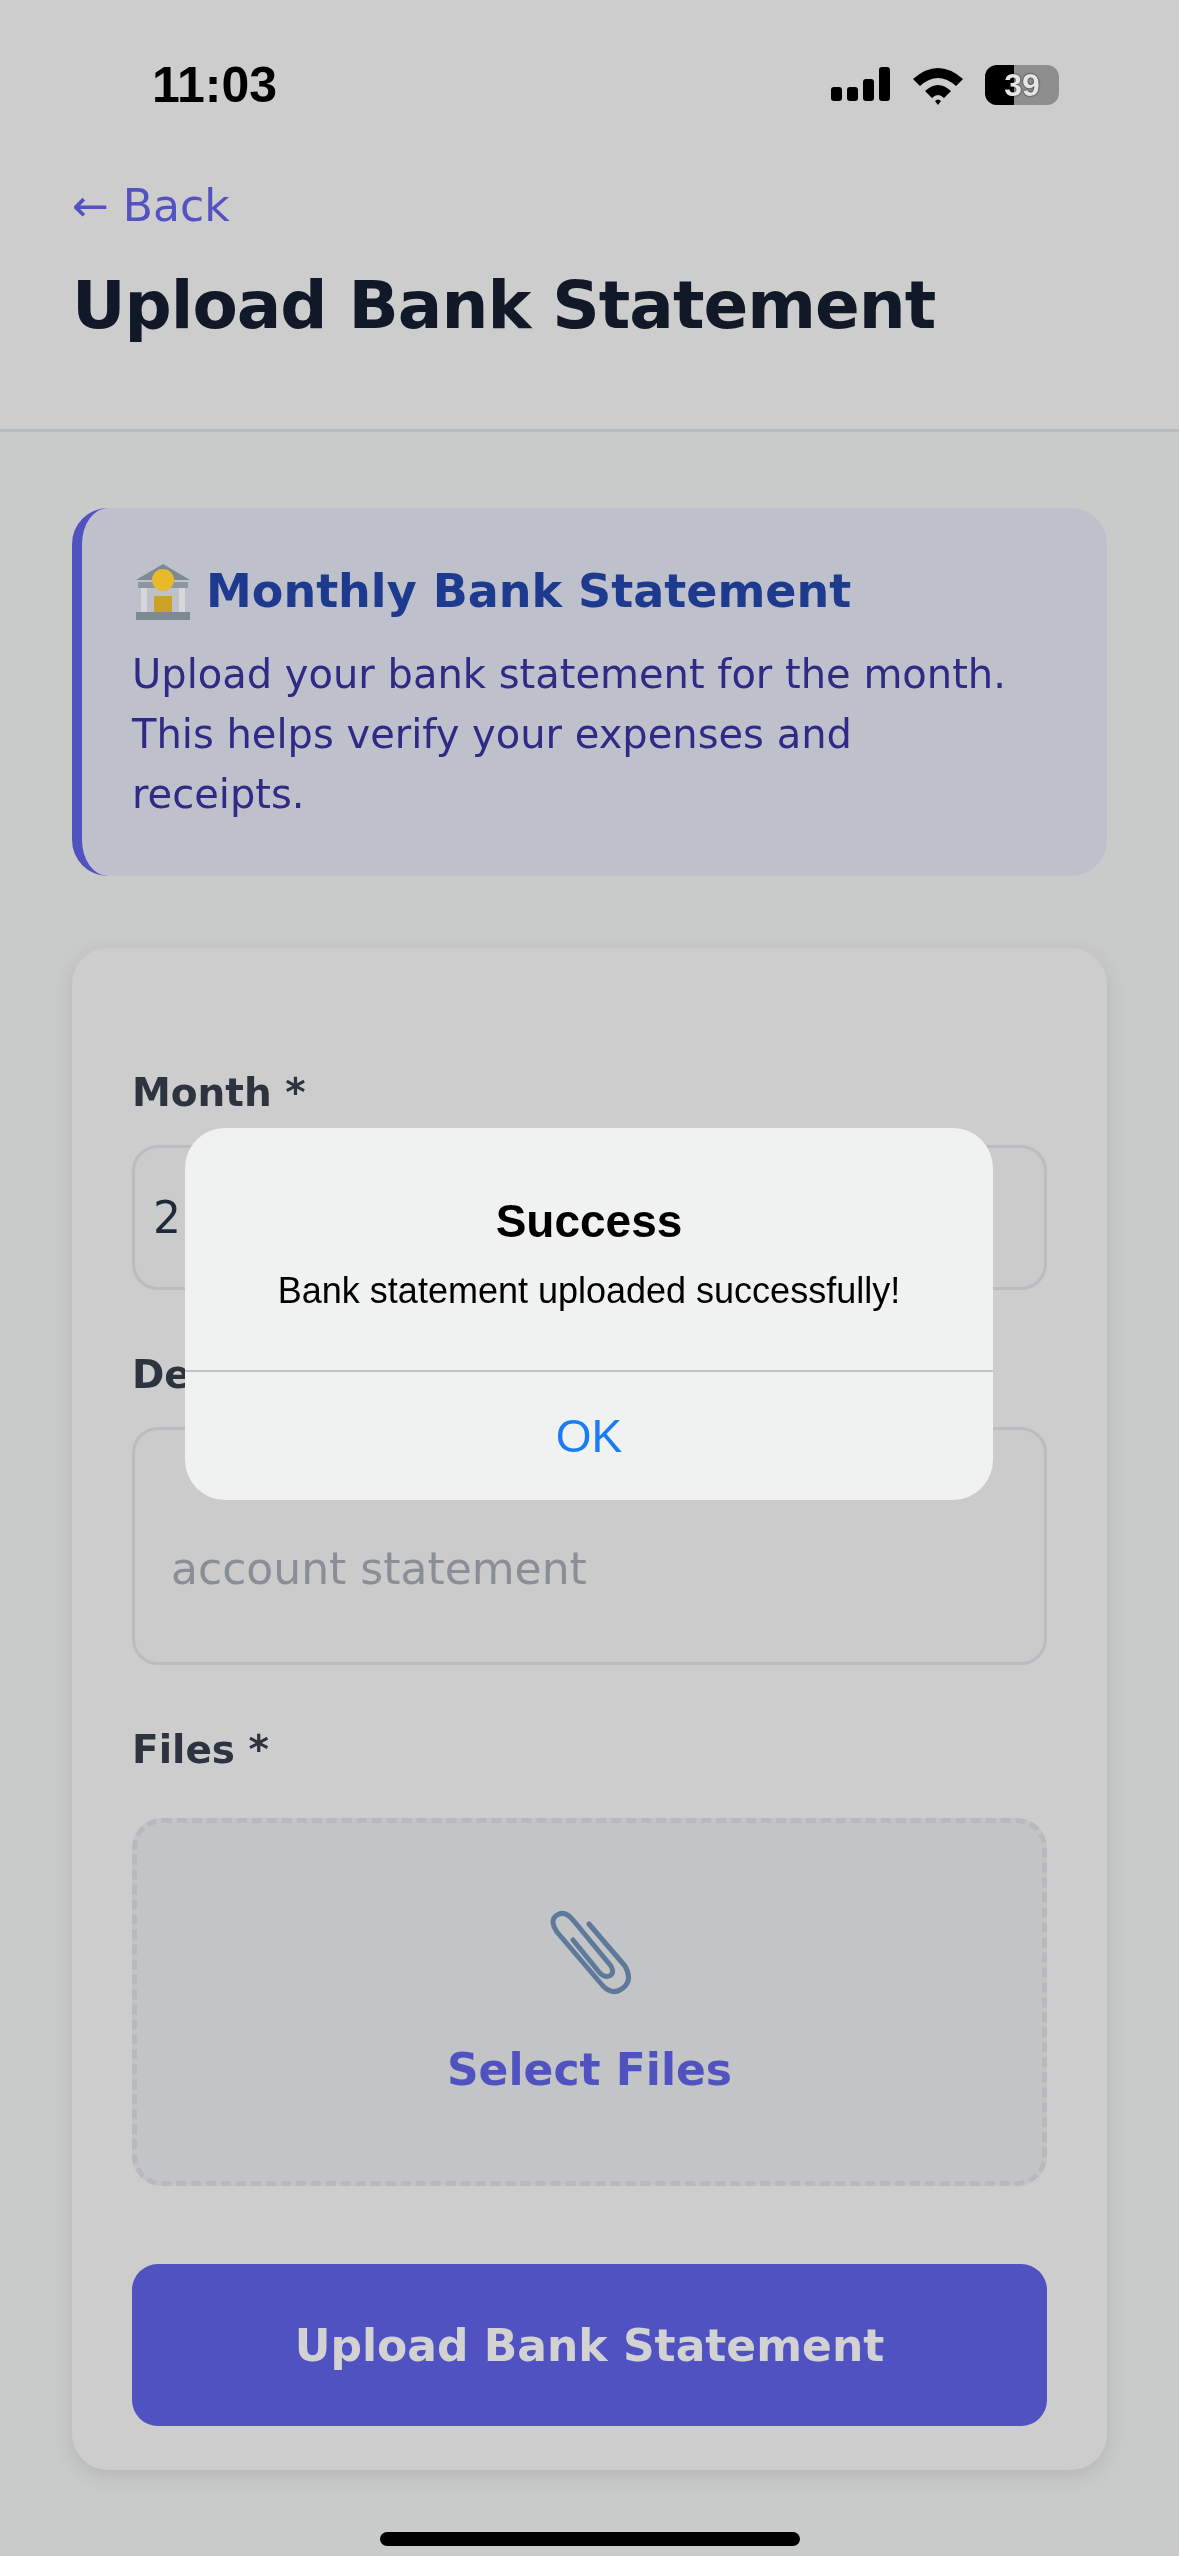 Image resolution: width=1179 pixels, height=2556 pixels. I want to click on select-files-button: Select Files, so click(589, 2069).